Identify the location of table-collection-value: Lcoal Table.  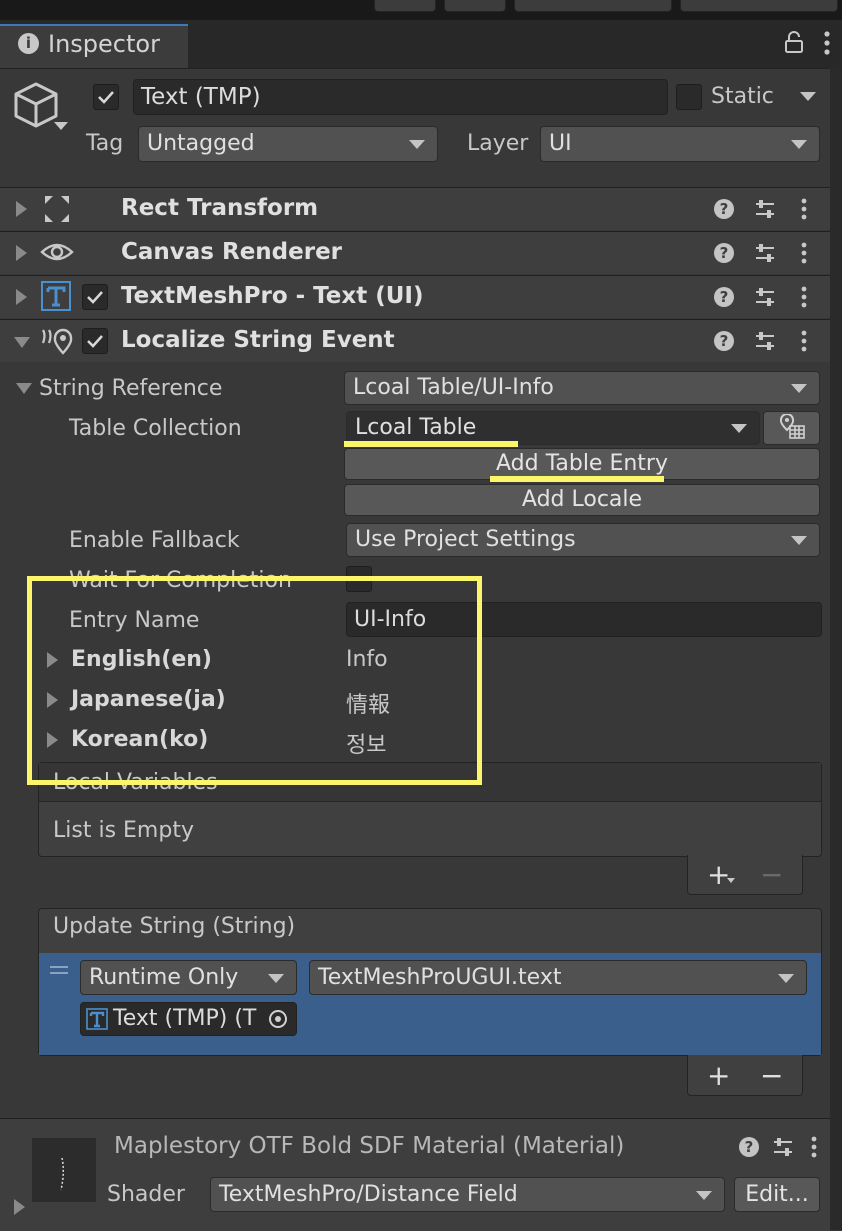
(416, 427).